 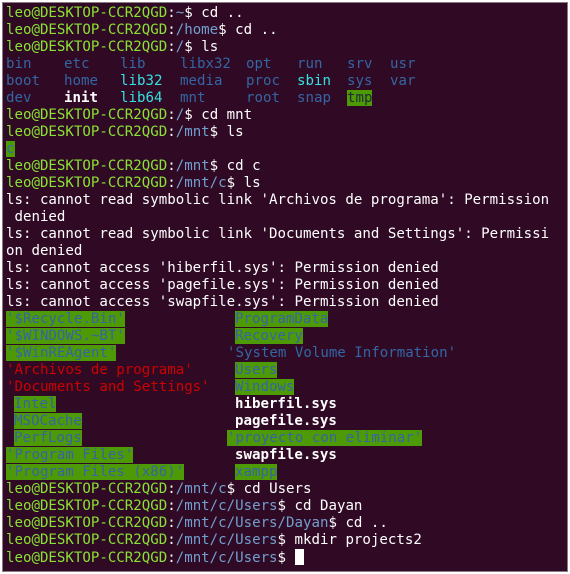 What do you see at coordinates (285, 98) in the screenshot?
I see `listing-row: dev init lib64 mnt root snap tmp` at bounding box center [285, 98].